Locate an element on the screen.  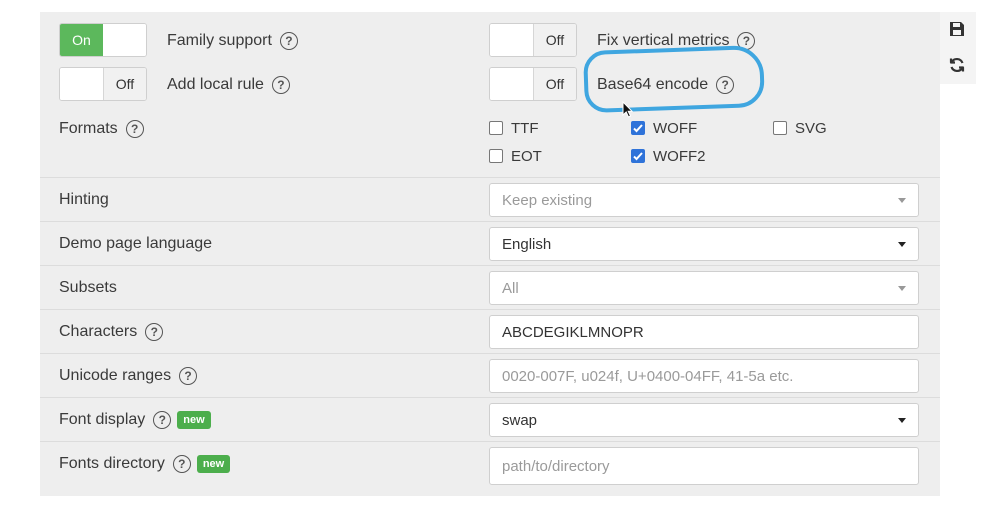
unicode-ranges-label: Unicode ranges ? is located at coordinates (128, 376).